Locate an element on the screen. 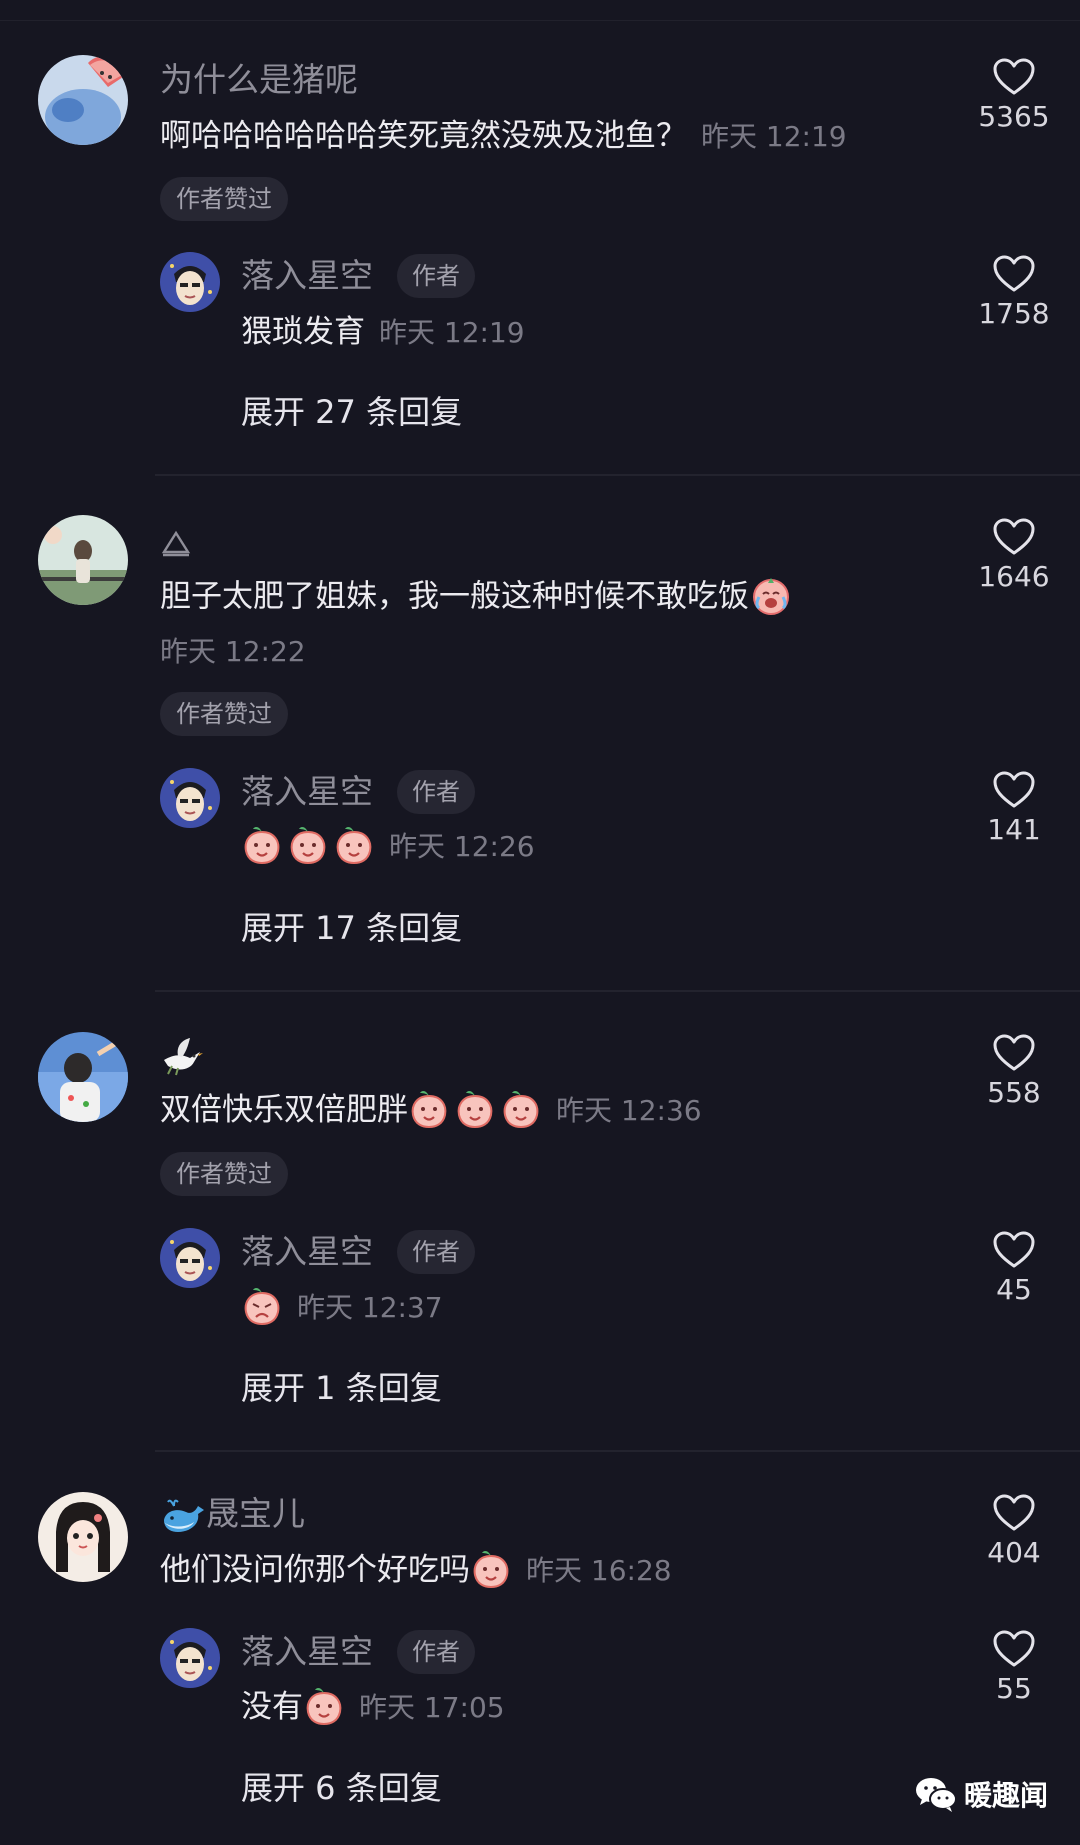 Image resolution: width=1080 pixels, height=1845 pixels. like-count: 1758 is located at coordinates (1014, 313).